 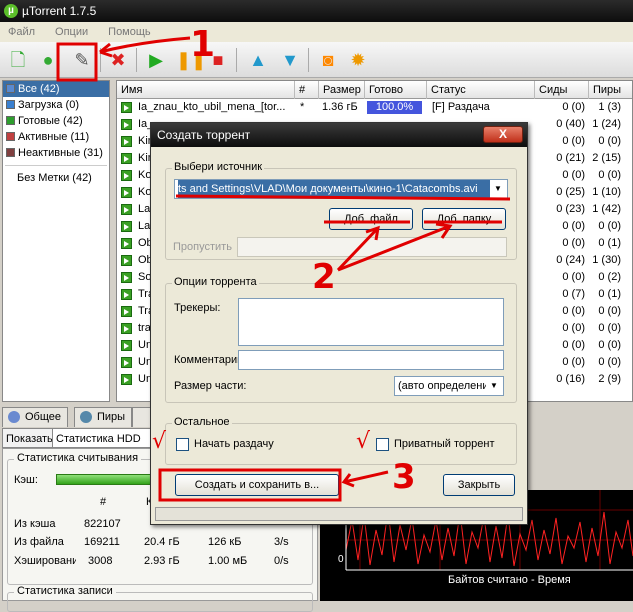 What do you see at coordinates (363, 441) in the screenshot?
I see `checkmark-private: √` at bounding box center [363, 441].